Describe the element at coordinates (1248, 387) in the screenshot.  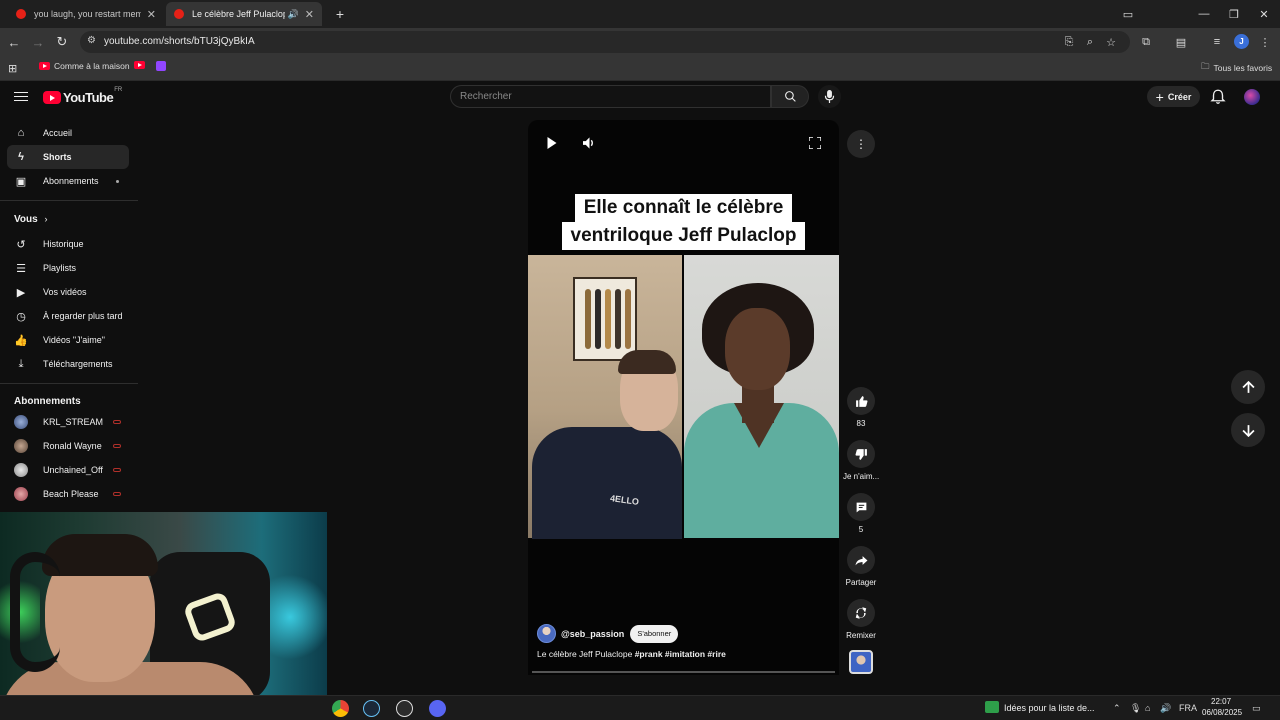
I see `previous-short-button` at that location.